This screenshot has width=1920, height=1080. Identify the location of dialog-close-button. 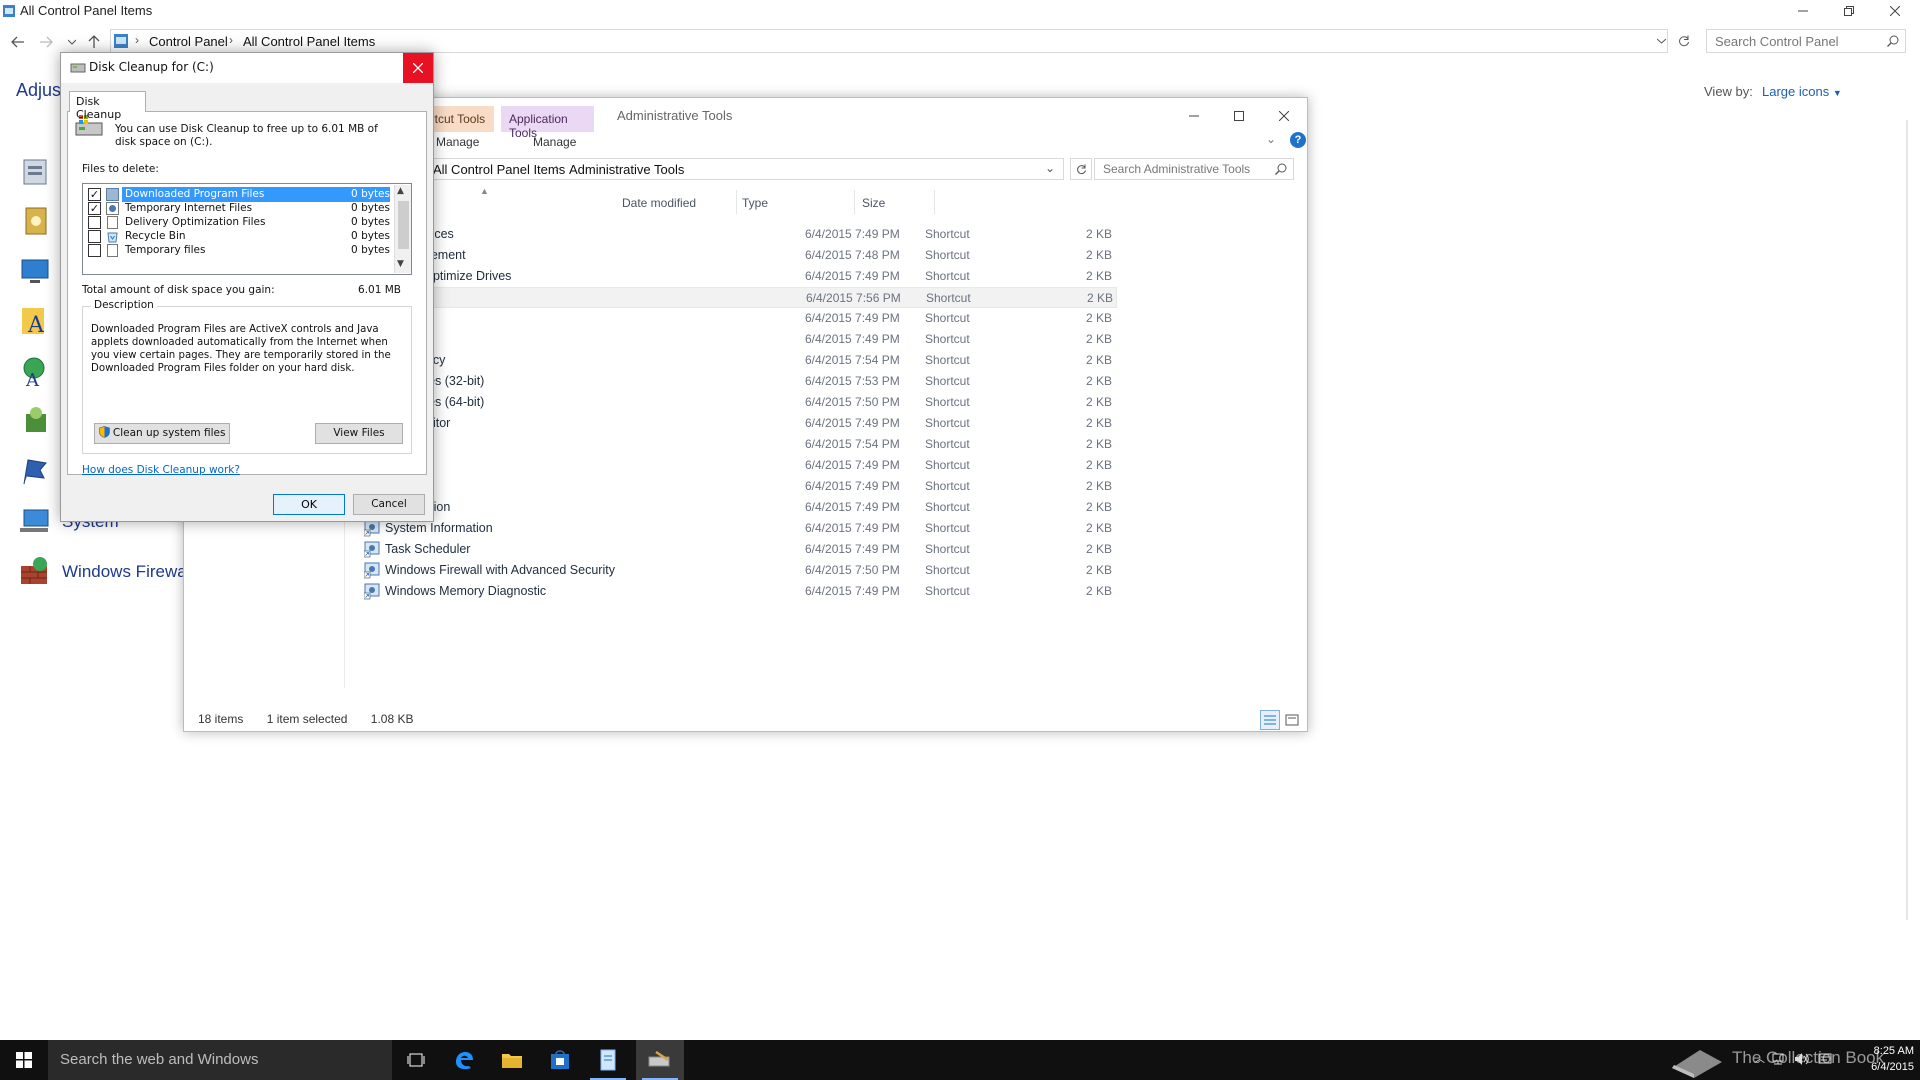
(418, 68).